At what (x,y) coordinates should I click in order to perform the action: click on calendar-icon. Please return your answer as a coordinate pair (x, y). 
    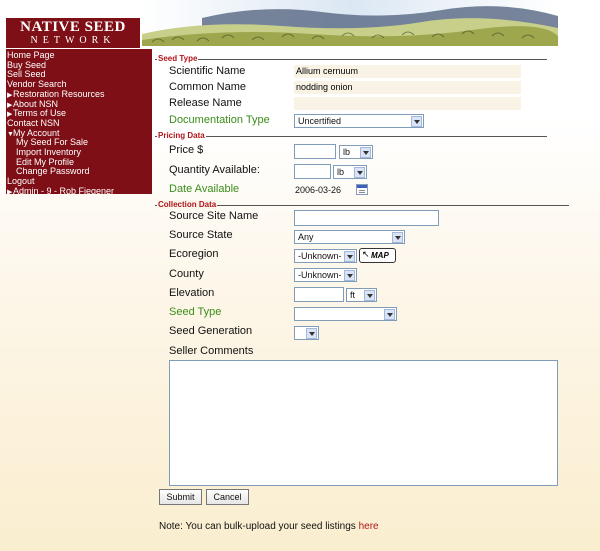
    Looking at the image, I should click on (362, 189).